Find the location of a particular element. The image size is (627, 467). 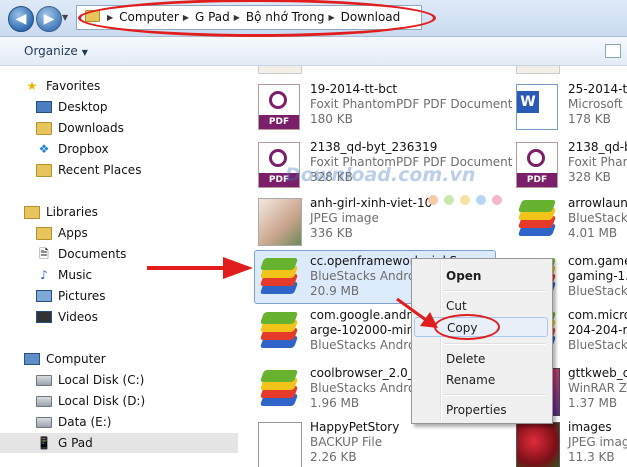

file-name: 19-2014-tt-bct is located at coordinates (354, 89).